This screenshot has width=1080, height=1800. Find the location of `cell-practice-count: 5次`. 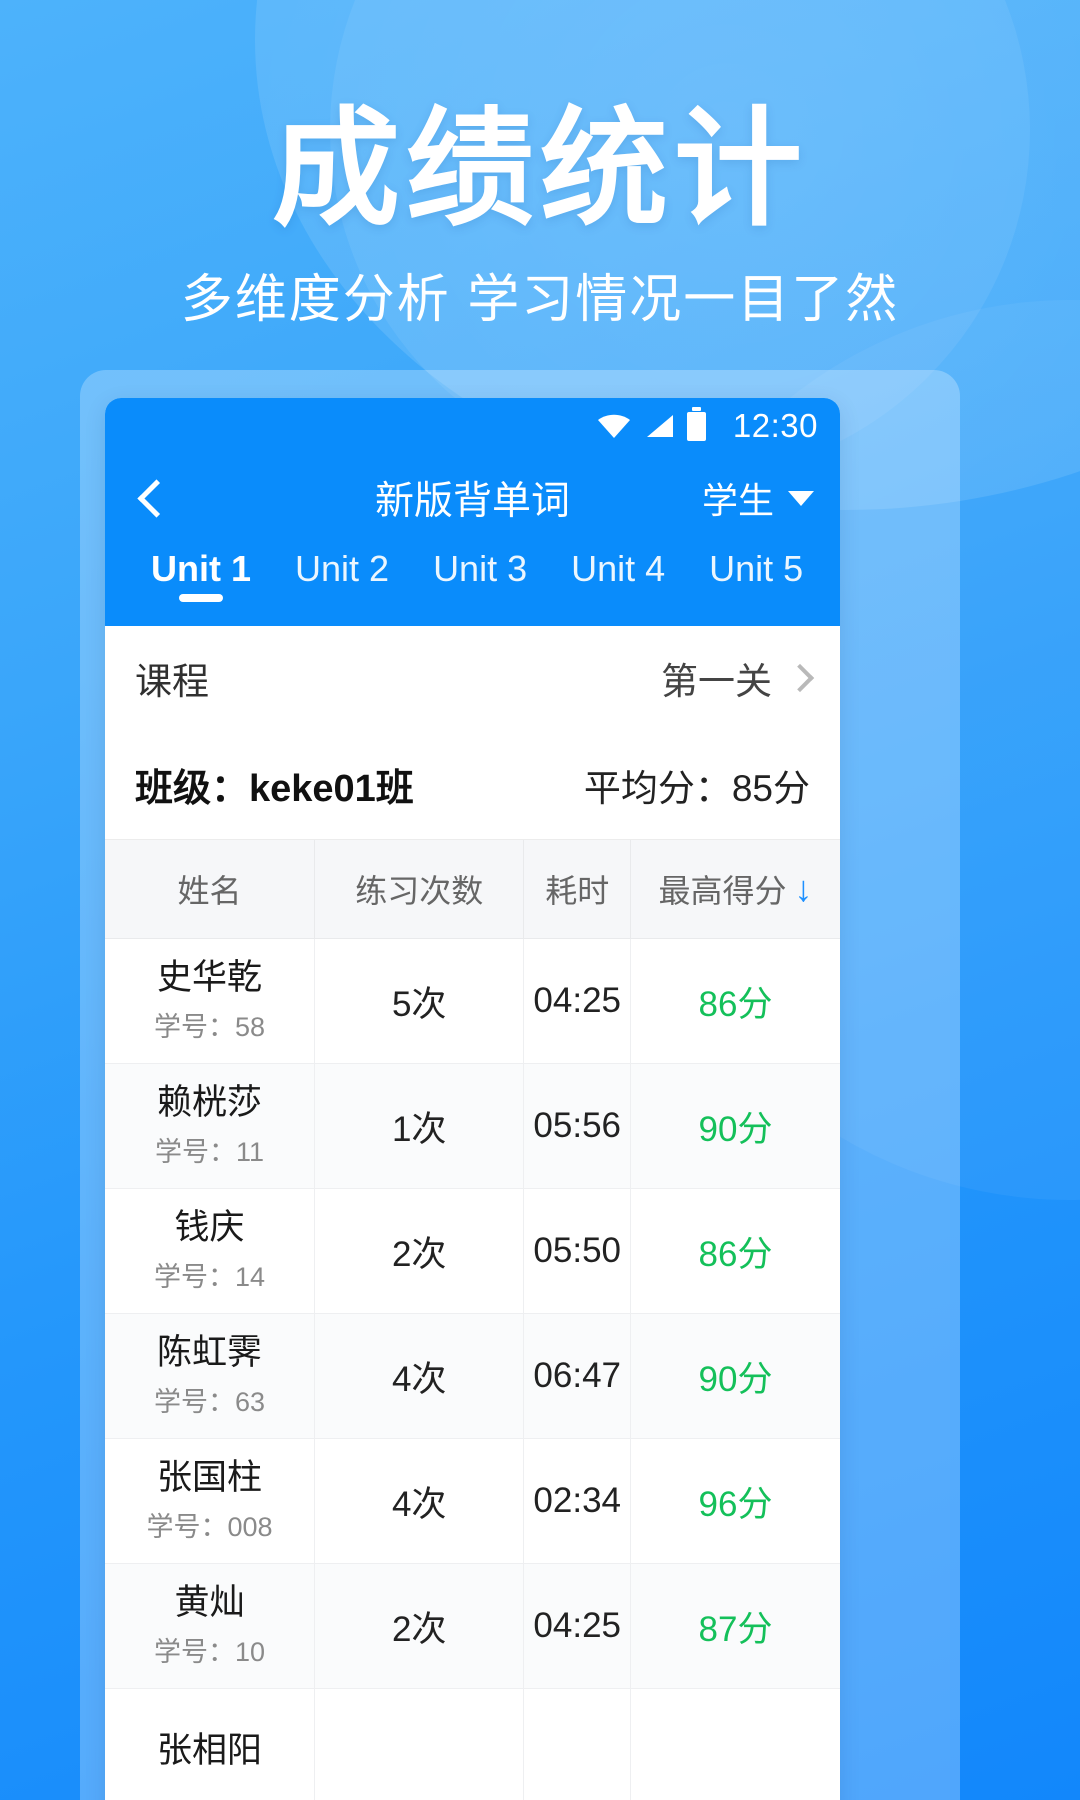

cell-practice-count: 5次 is located at coordinates (419, 1001).